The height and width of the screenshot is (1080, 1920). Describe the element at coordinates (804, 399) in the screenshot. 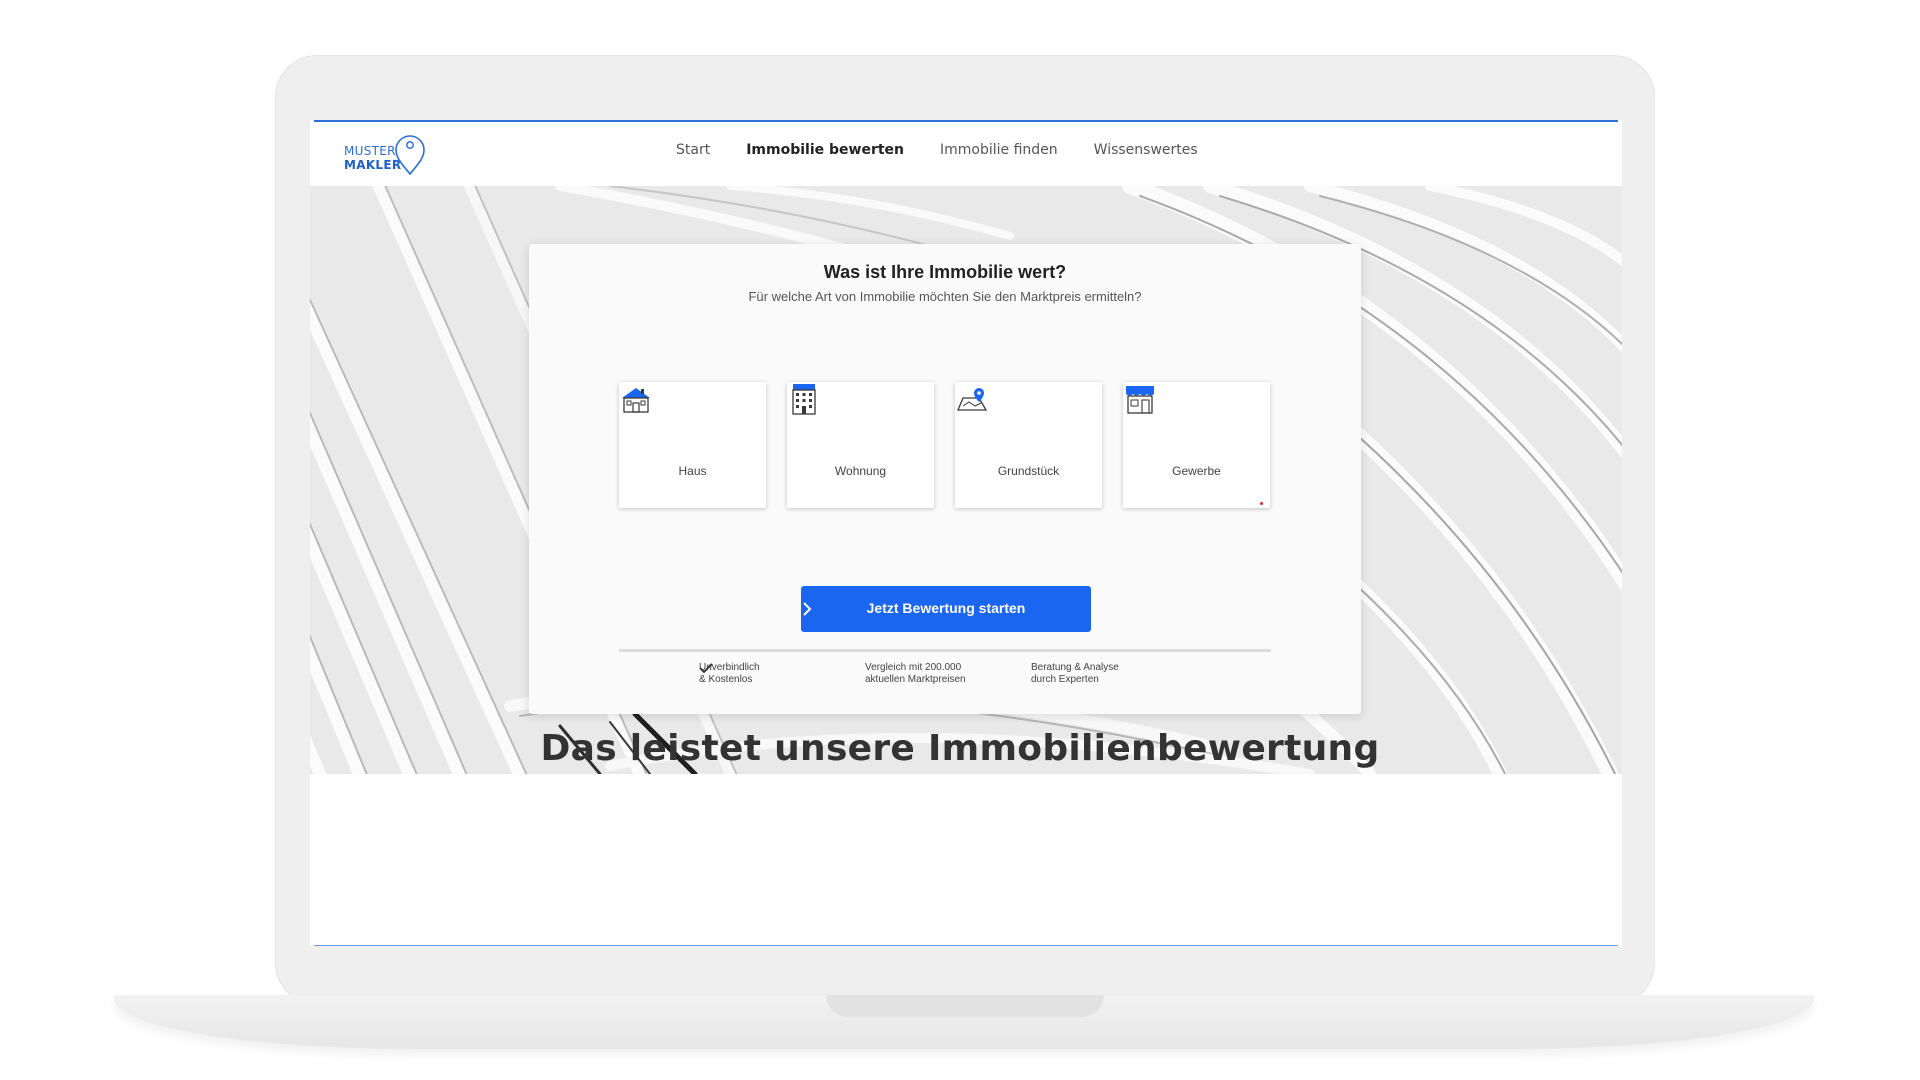

I see `apartment-building-icon` at that location.